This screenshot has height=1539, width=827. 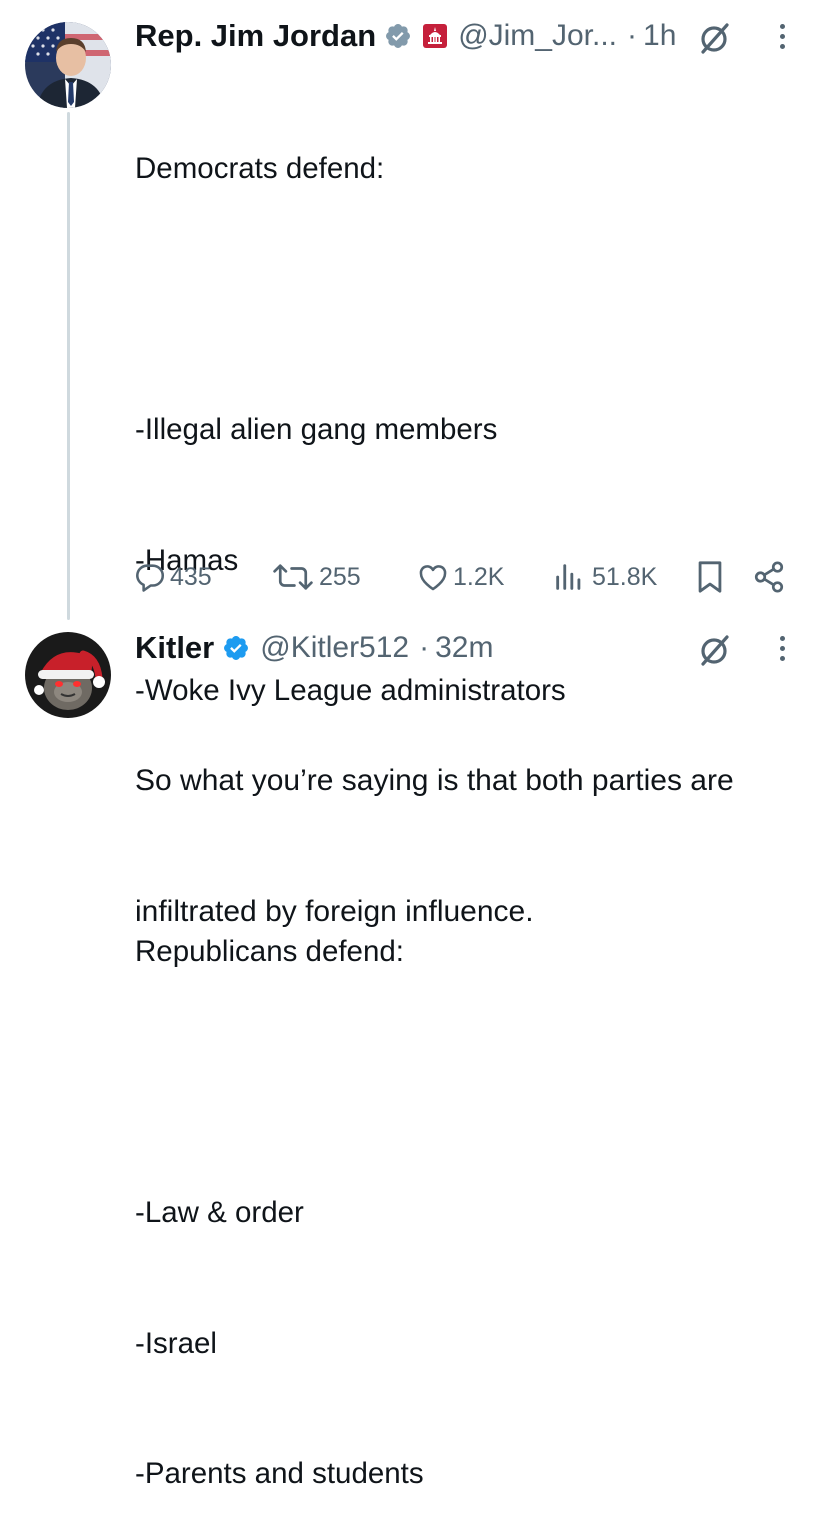 I want to click on views-button: 51.8K, so click(x=604, y=577).